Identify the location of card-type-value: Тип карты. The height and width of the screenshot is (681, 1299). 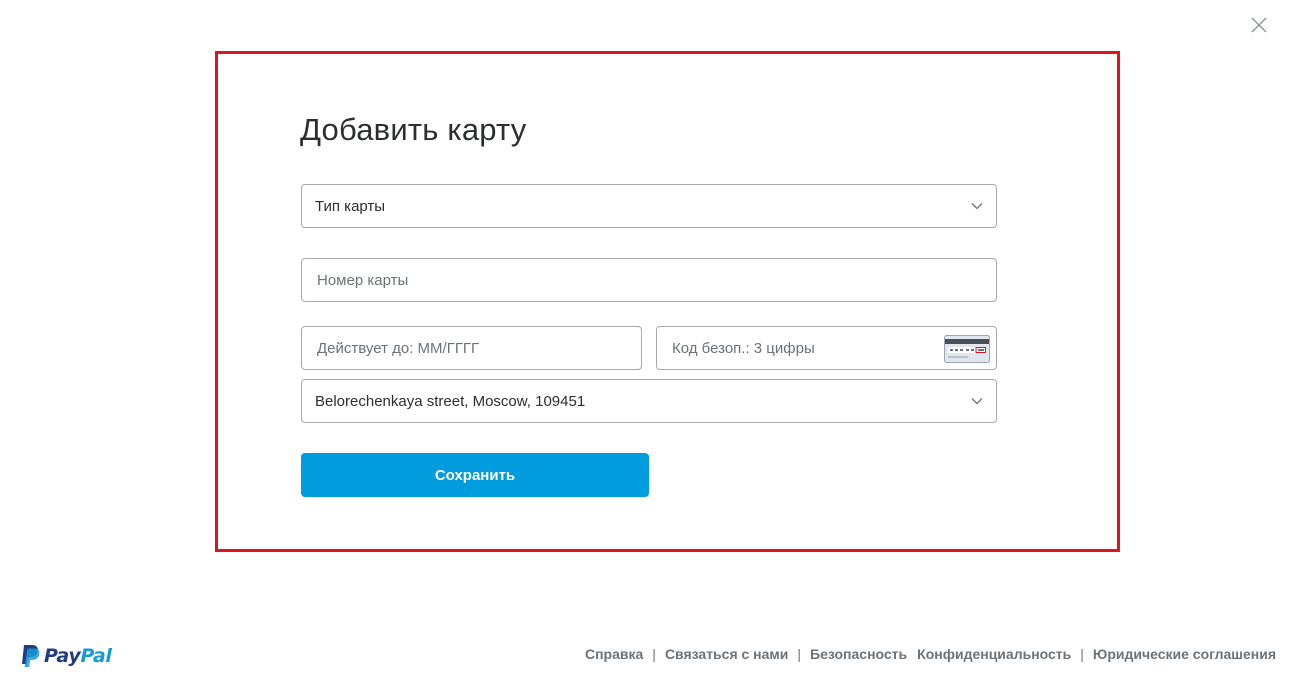
(350, 206).